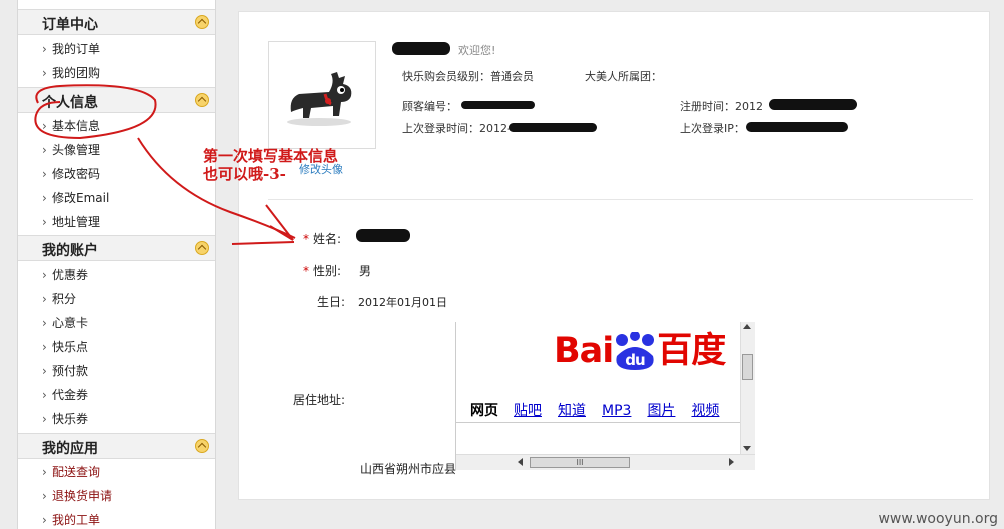 The width and height of the screenshot is (1004, 529). What do you see at coordinates (623, 76) in the screenshot?
I see `group-label: 大美人所属团：` at bounding box center [623, 76].